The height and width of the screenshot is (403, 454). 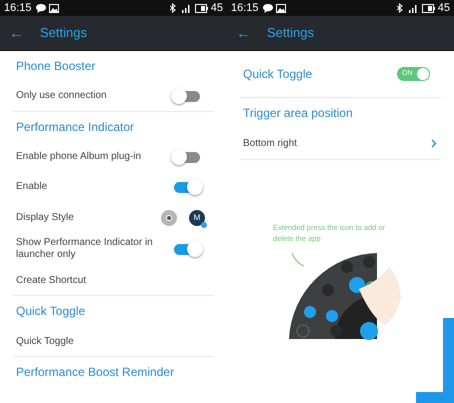 I want to click on setting-label: Create Shortcut, so click(x=51, y=281).